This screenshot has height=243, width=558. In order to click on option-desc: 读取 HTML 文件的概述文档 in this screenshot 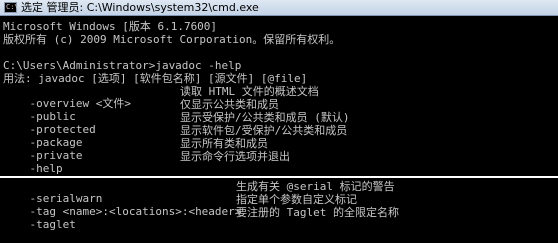, I will do `click(249, 91)`.